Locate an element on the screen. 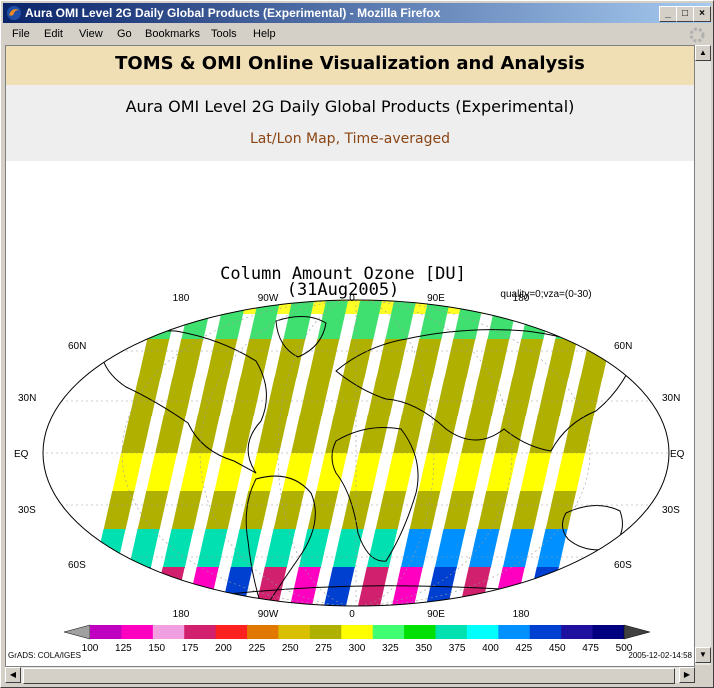  menu-view: View is located at coordinates (91, 34).